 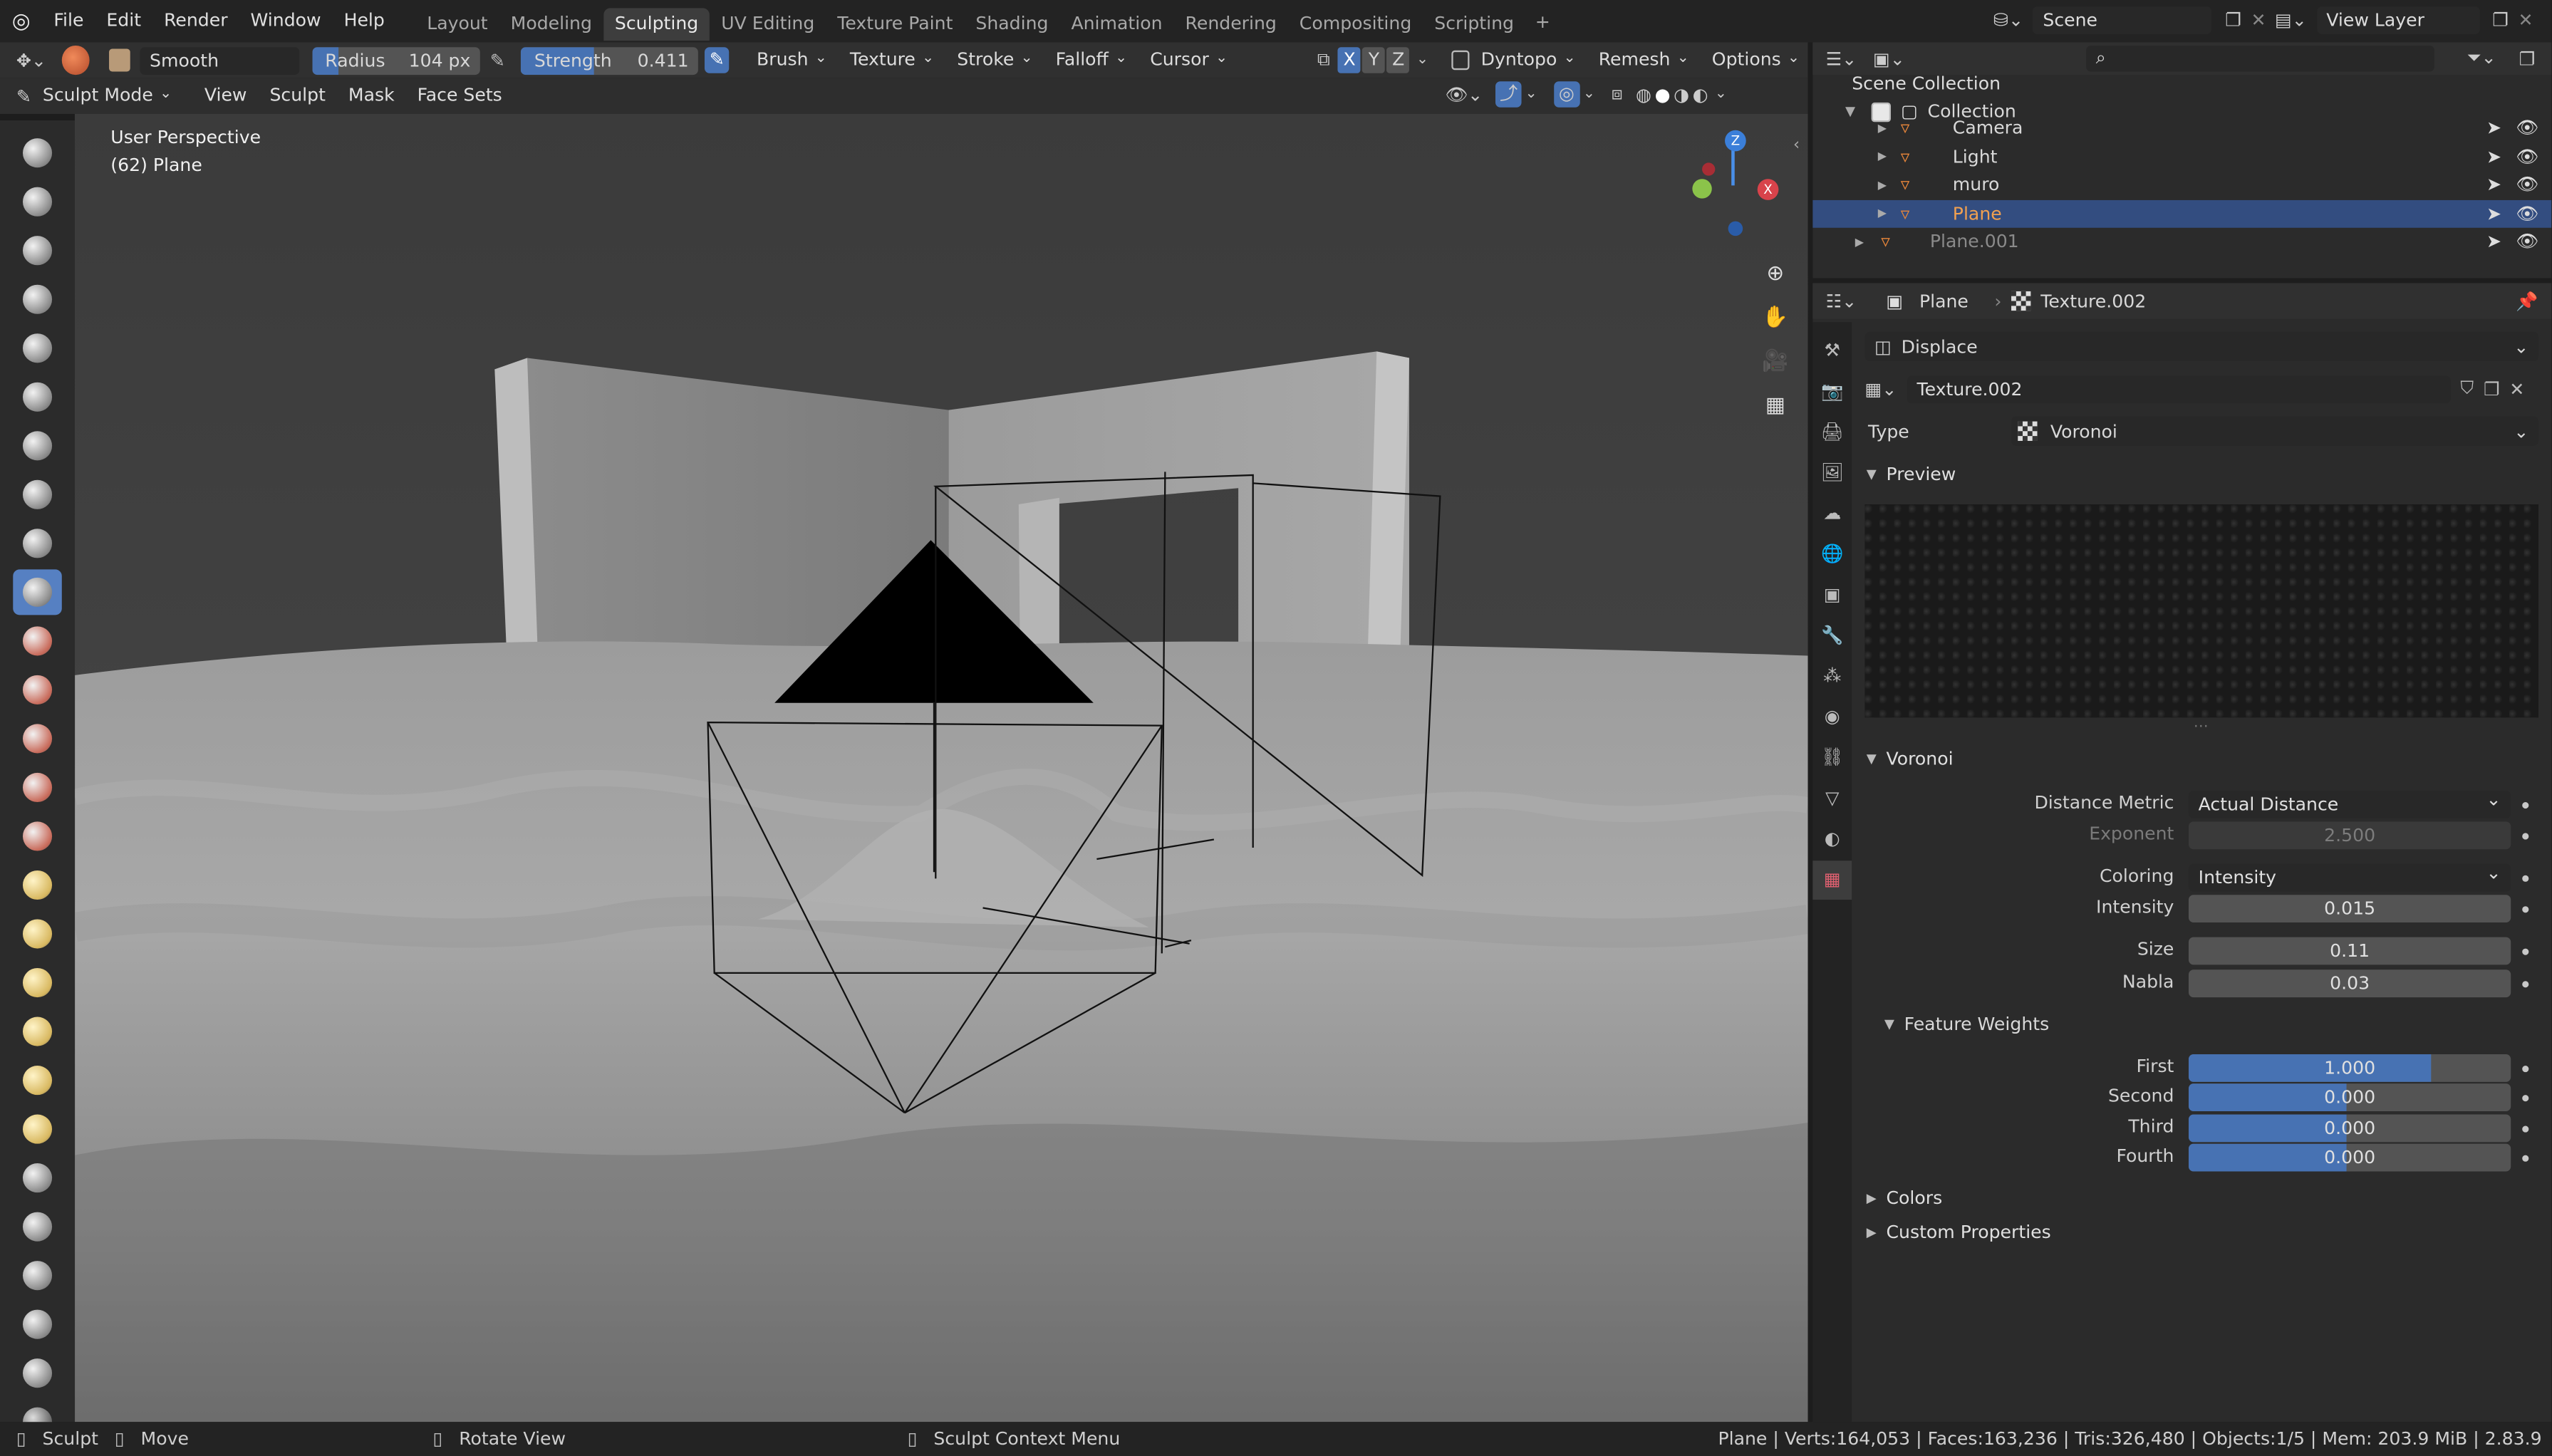 What do you see at coordinates (1422, 60) in the screenshot?
I see `axes-dropdown-icon: ⌄` at bounding box center [1422, 60].